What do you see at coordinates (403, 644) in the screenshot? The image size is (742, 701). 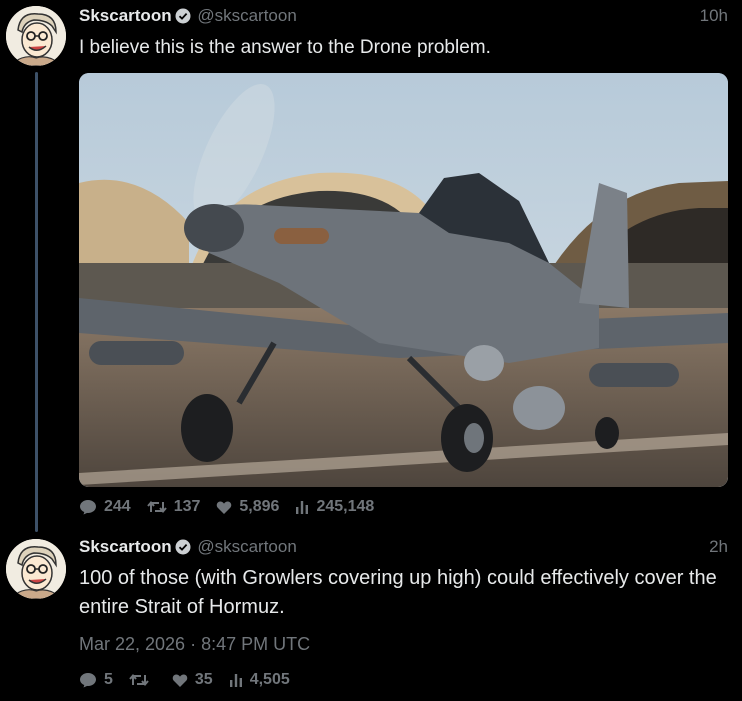 I see `tweet-date: Mar 22, 2026 · 8:47 PM UTC` at bounding box center [403, 644].